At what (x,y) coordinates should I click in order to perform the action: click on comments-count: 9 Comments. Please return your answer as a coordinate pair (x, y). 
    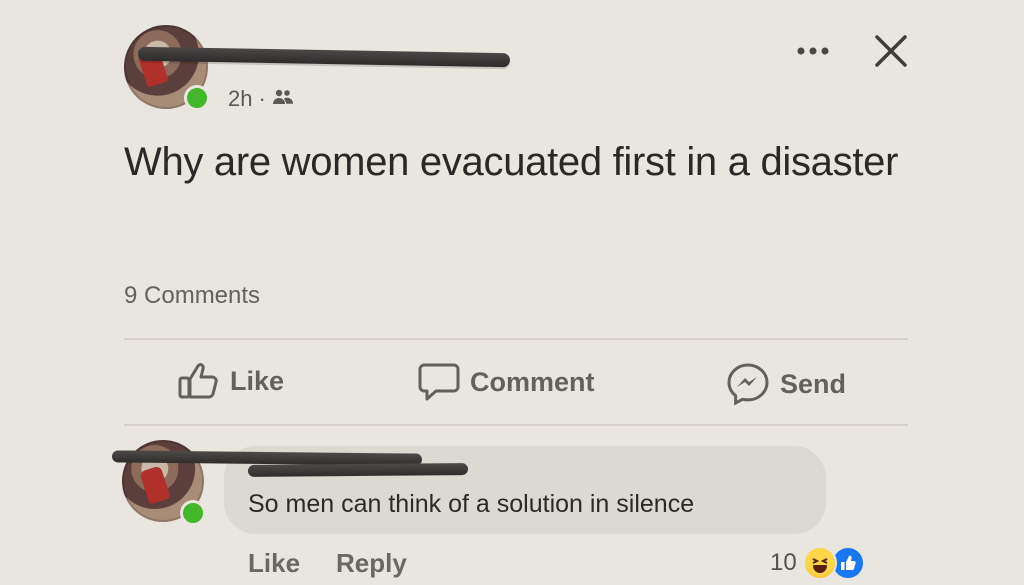
    Looking at the image, I should click on (192, 296).